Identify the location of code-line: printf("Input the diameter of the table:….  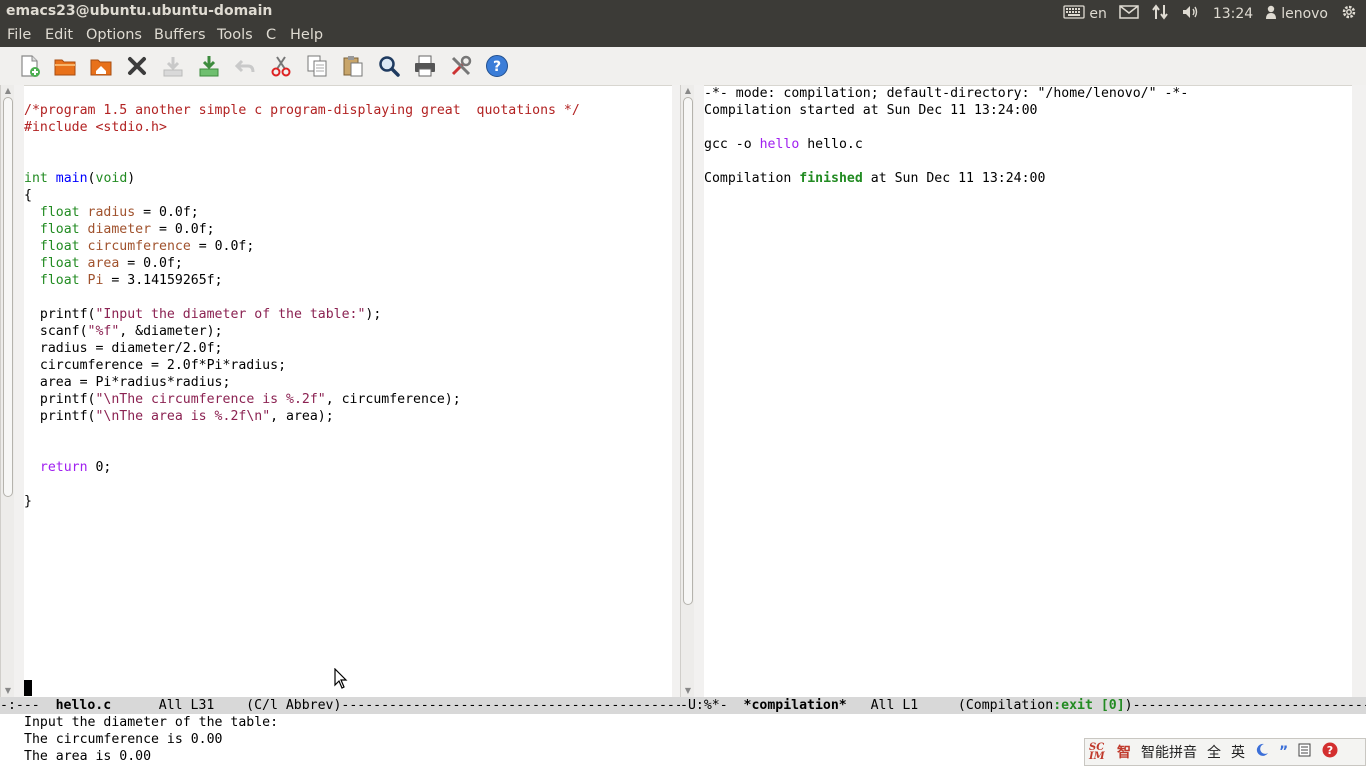
(202, 314).